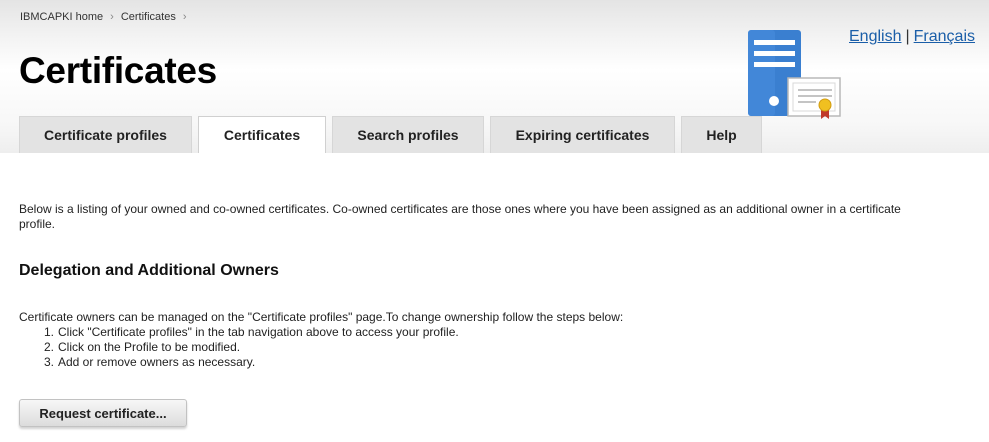 Image resolution: width=989 pixels, height=442 pixels. What do you see at coordinates (582, 134) in the screenshot?
I see `tab-expiring-certificates: Expiring certificates` at bounding box center [582, 134].